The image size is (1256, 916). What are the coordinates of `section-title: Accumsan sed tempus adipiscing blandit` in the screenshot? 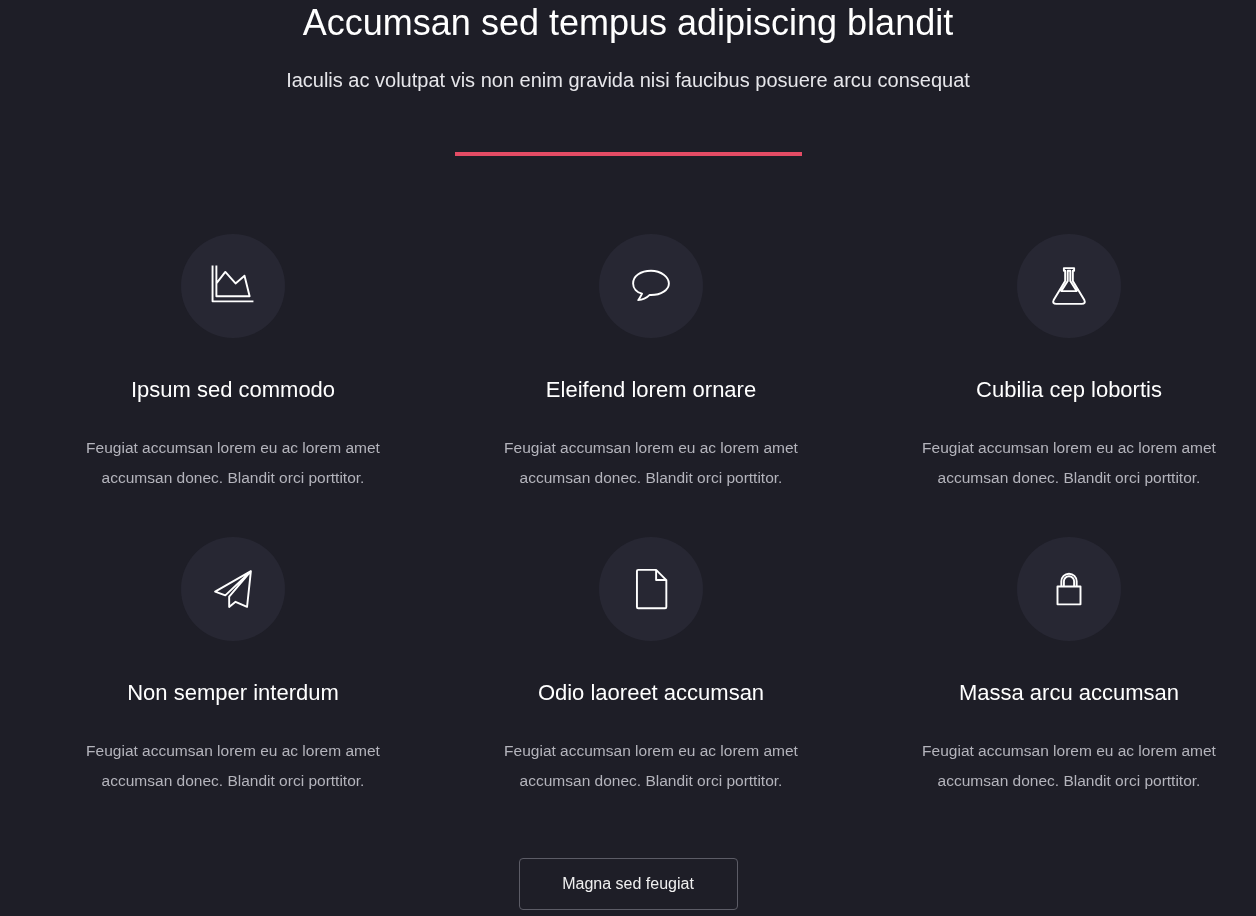 It's located at (628, 23).